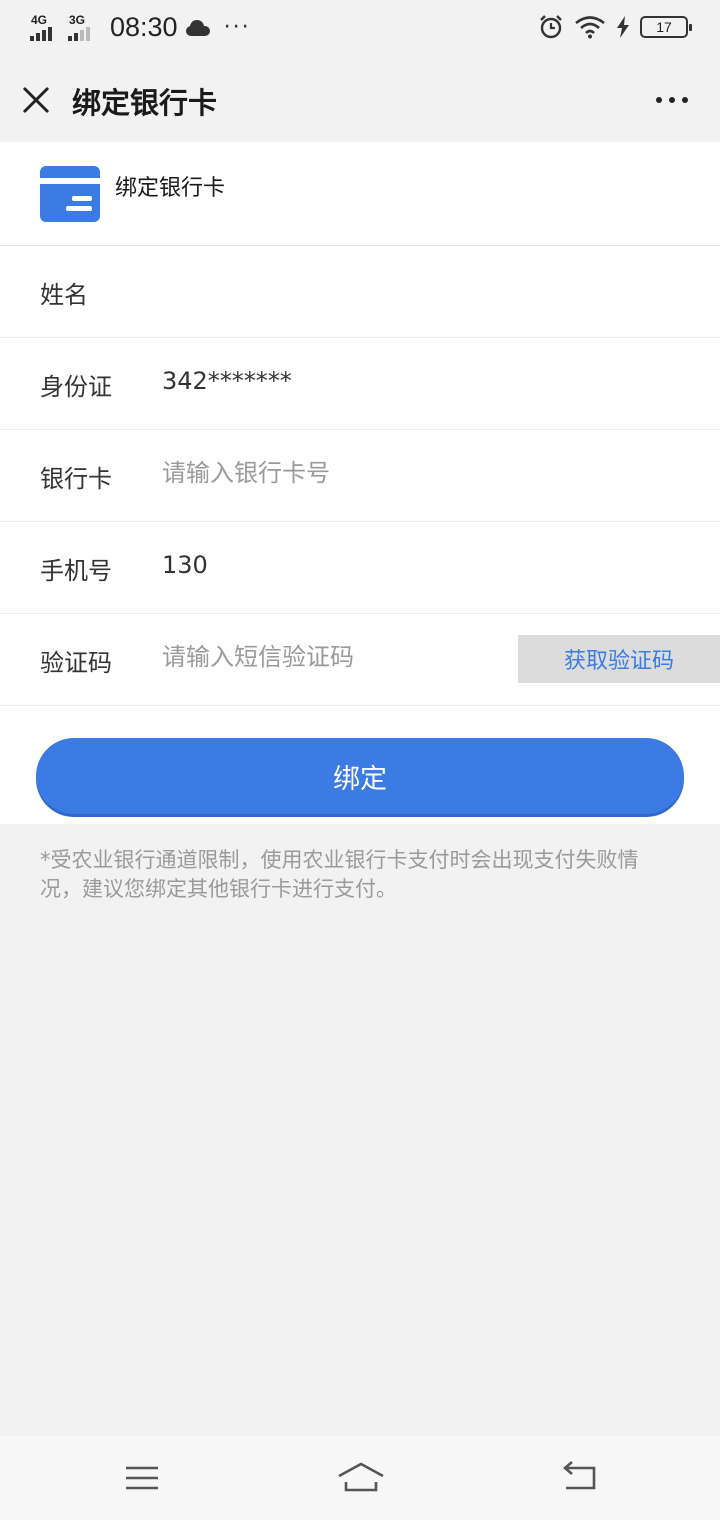  I want to click on bank-card-label: 银行卡, so click(76, 479).